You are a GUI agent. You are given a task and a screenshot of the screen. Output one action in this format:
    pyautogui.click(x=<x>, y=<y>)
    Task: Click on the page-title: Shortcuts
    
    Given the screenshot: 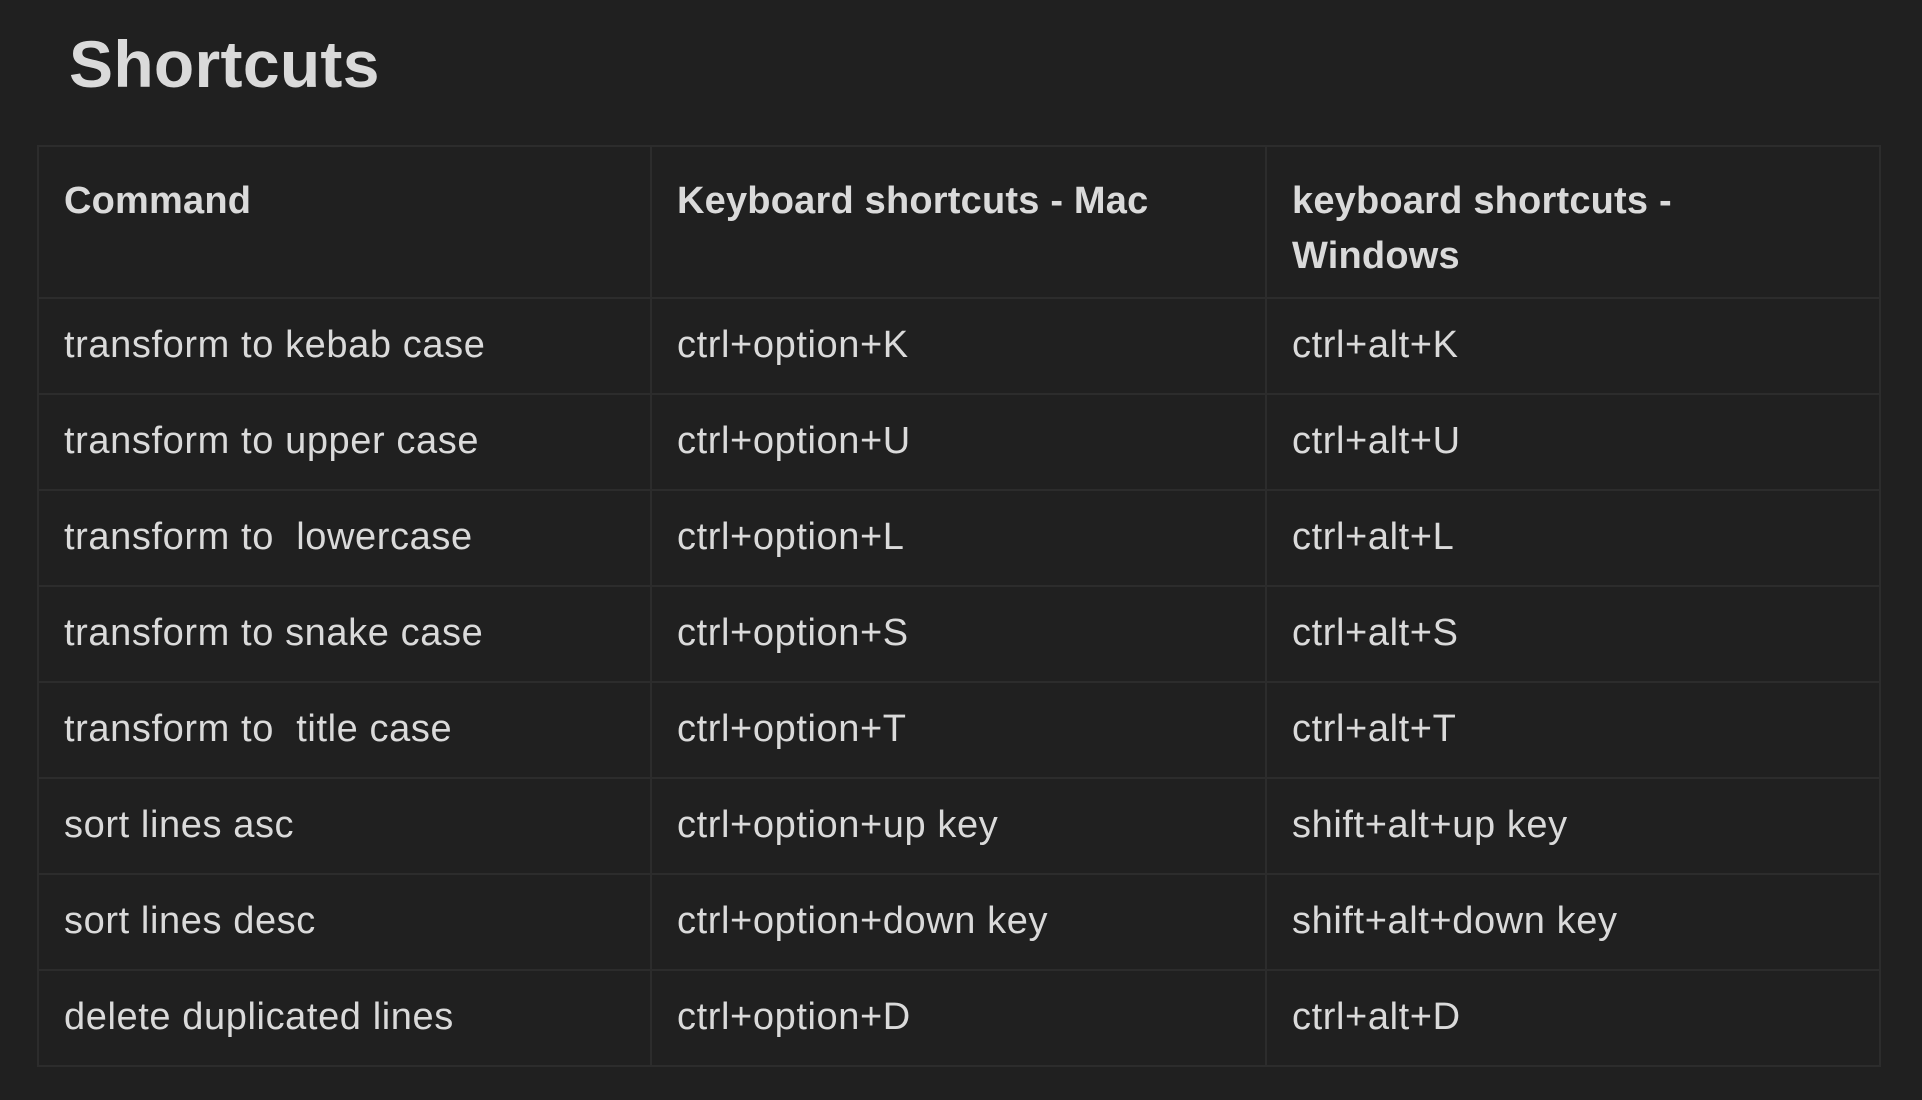 What is the action you would take?
    pyautogui.click(x=224, y=64)
    